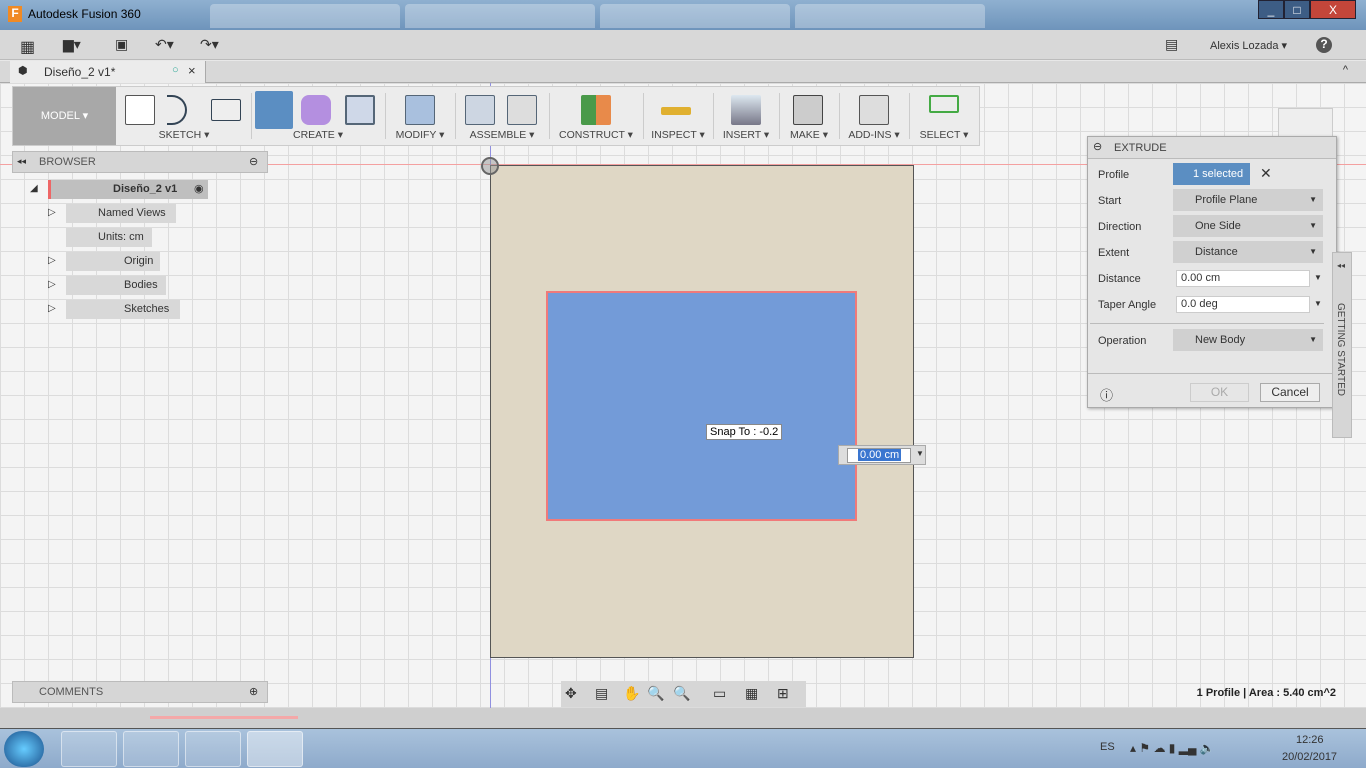 This screenshot has width=1366, height=768. Describe the element at coordinates (213, 749) in the screenshot. I see `files-icon` at that location.